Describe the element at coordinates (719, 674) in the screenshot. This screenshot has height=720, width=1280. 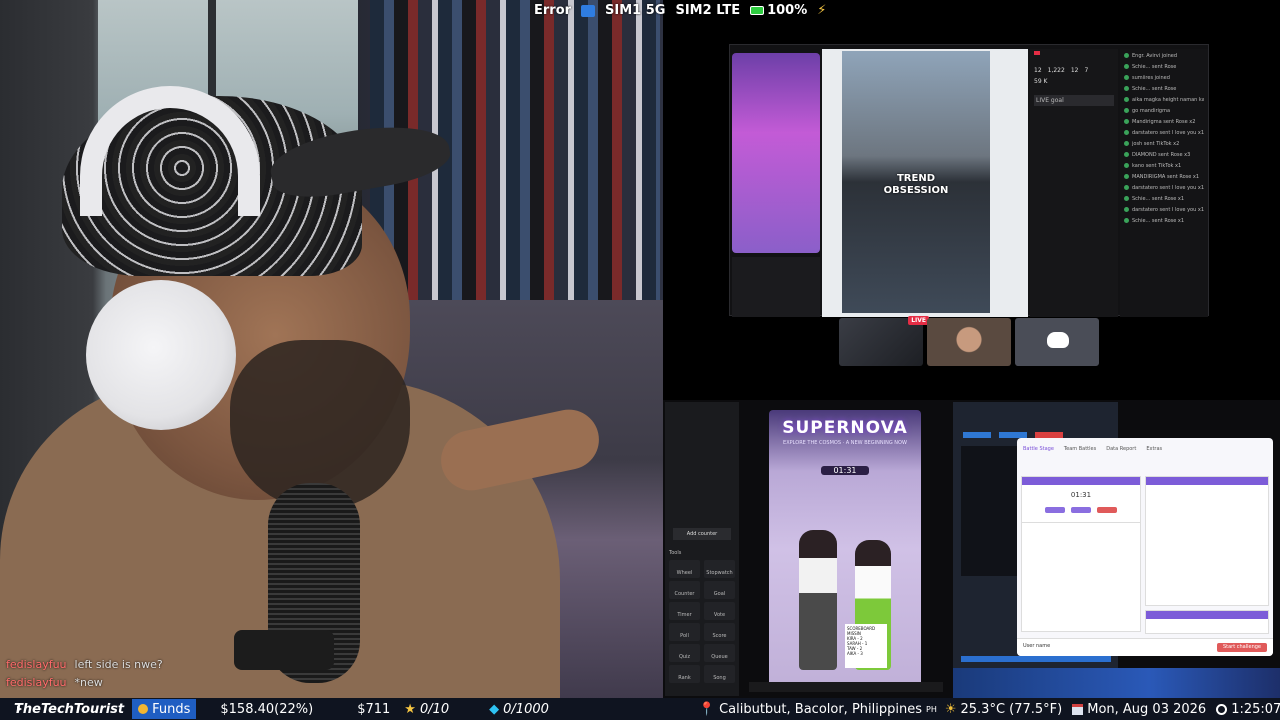
I see `tool-item: Song` at that location.